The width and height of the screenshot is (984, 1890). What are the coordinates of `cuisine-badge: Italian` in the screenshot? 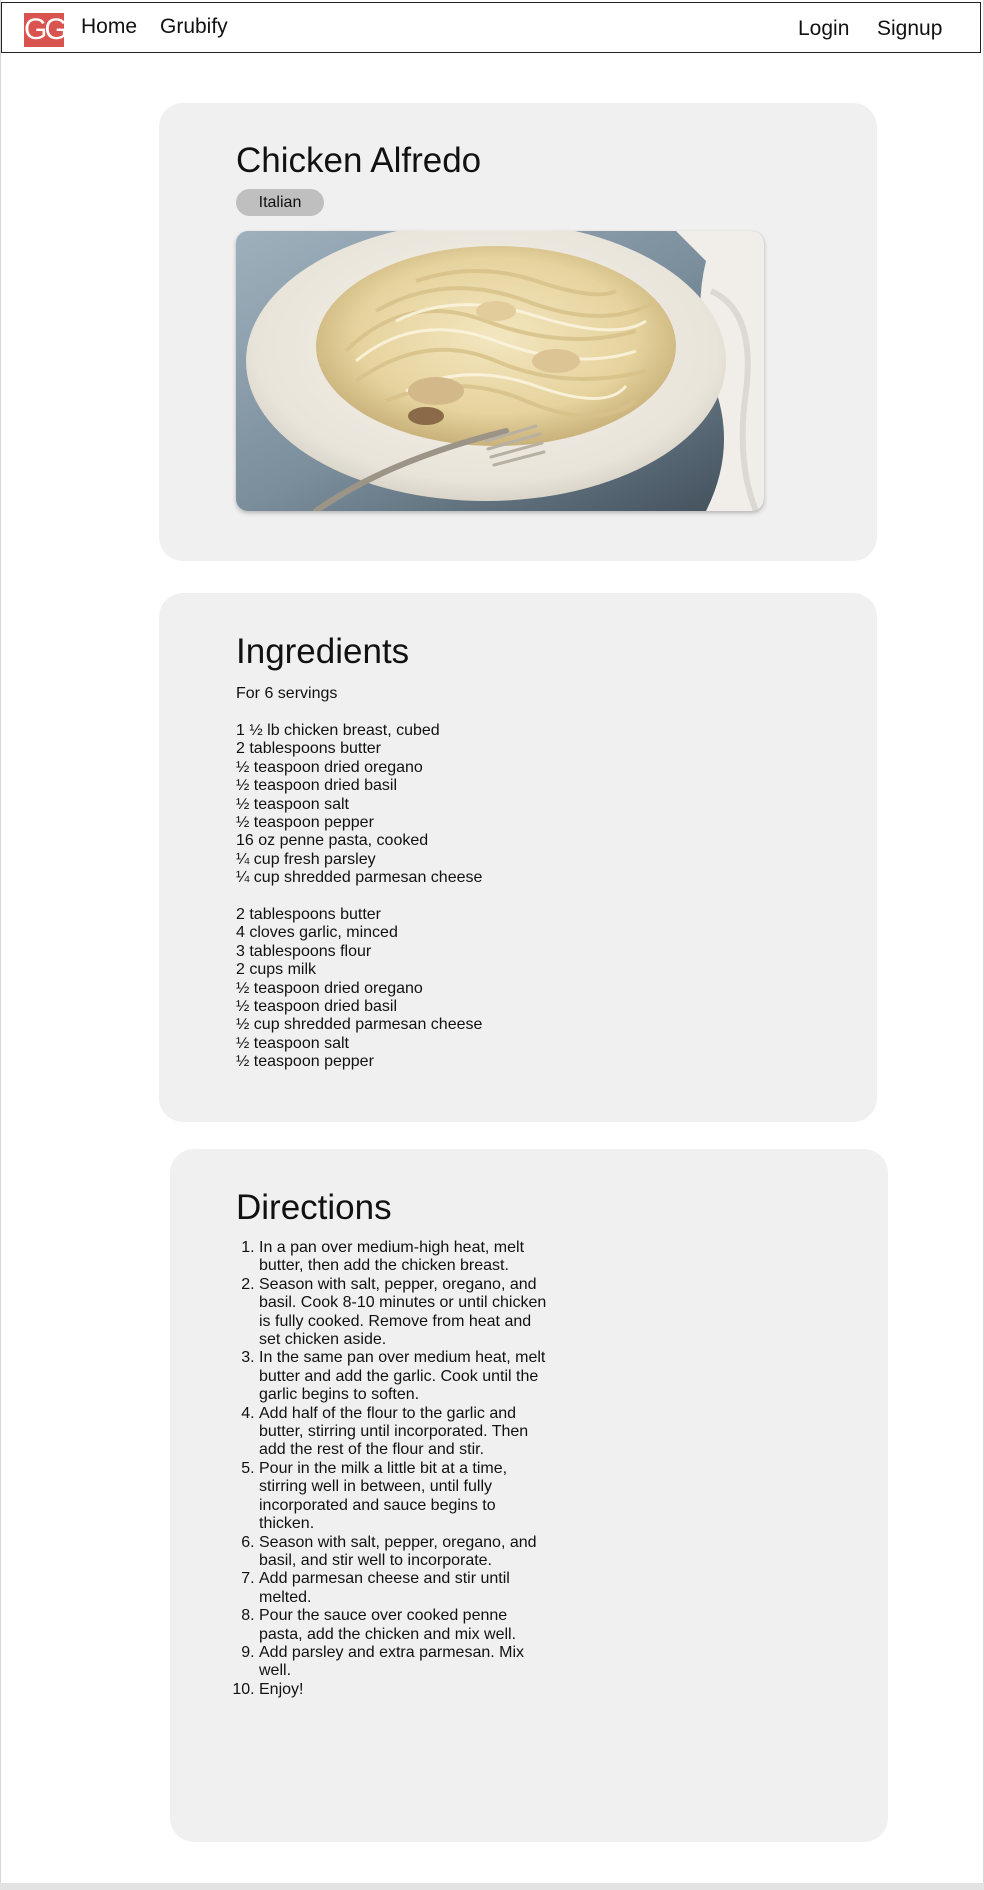 It's located at (280, 202).